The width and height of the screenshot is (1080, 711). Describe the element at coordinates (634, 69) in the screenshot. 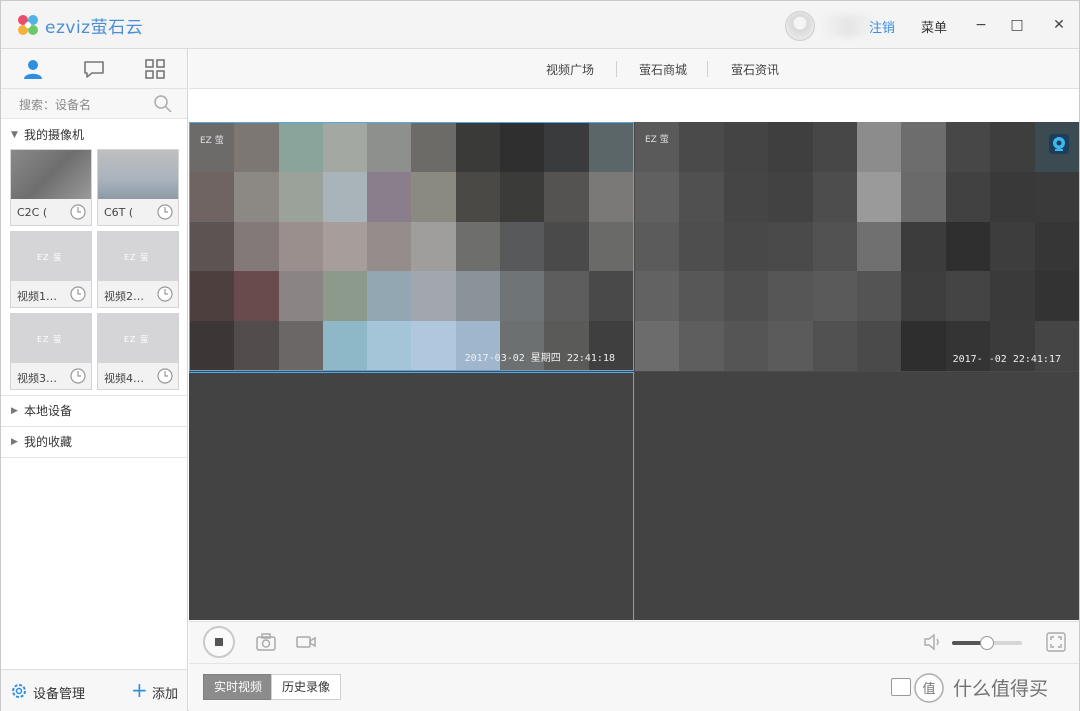

I see `top-nav: 视频广场 萤石商城 萤石资讯` at that location.